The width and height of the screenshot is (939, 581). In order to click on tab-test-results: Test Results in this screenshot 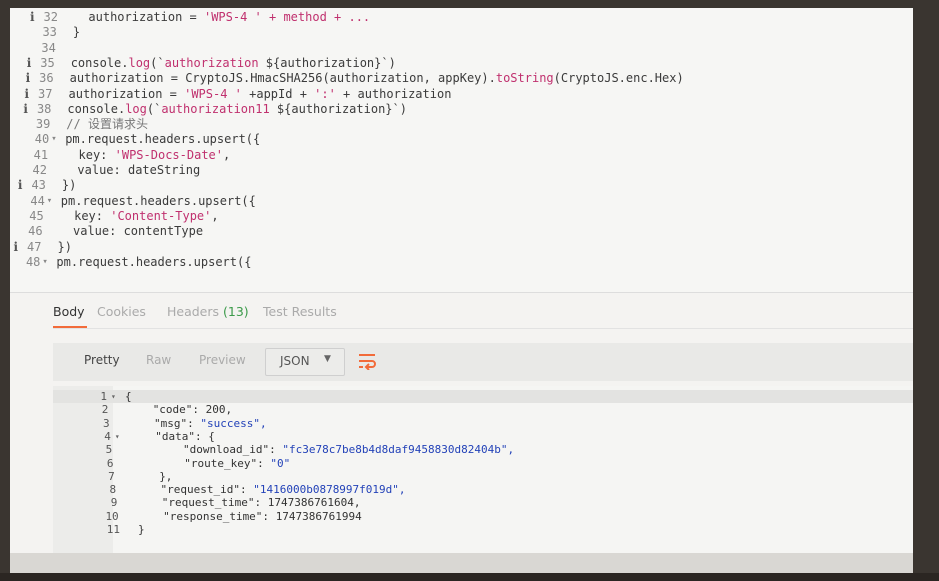, I will do `click(300, 311)`.